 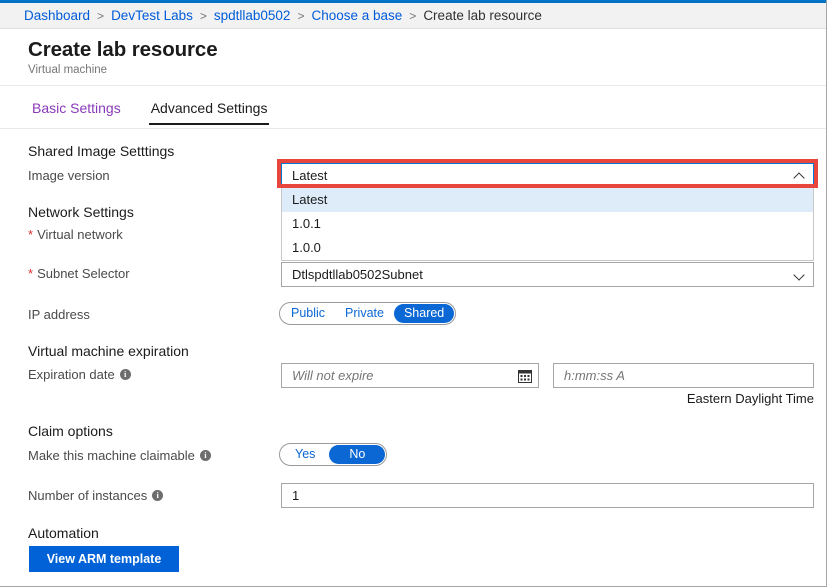 What do you see at coordinates (547, 274) in the screenshot?
I see `subnet-selector-select: Dtlspdtllab0502Subnet` at bounding box center [547, 274].